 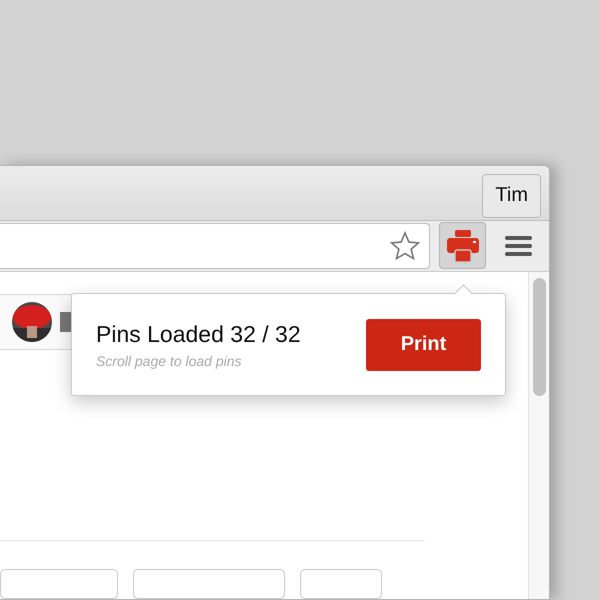 I want to click on menu-icon, so click(x=518, y=245).